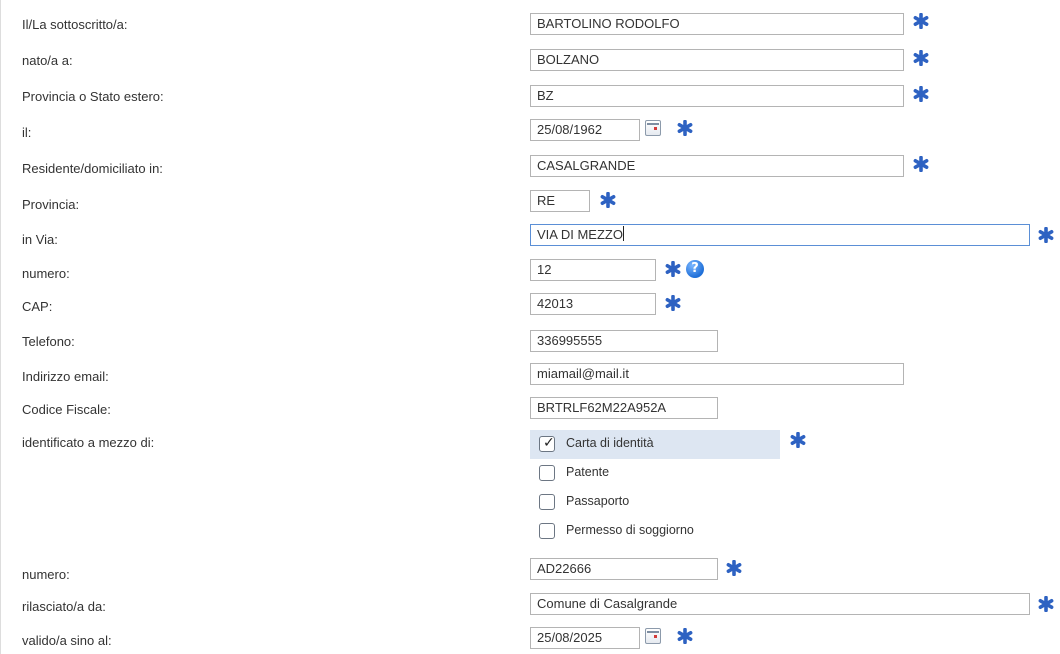 The height and width of the screenshot is (654, 1060). What do you see at coordinates (75, 24) in the screenshot?
I see `label-sottoscritto: Il/La sottoscritto/a:` at bounding box center [75, 24].